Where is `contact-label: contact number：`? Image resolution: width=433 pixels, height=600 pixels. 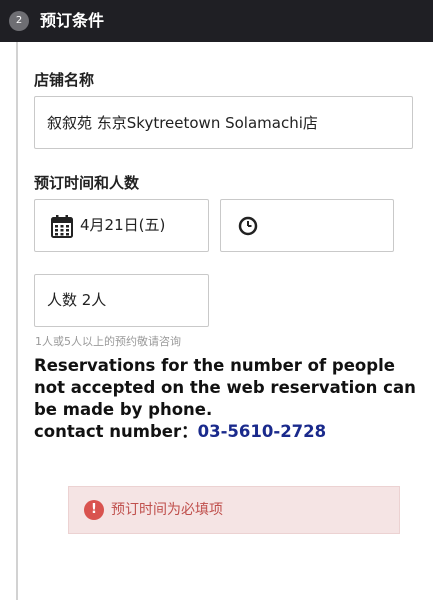 contact-label: contact number： is located at coordinates (116, 431).